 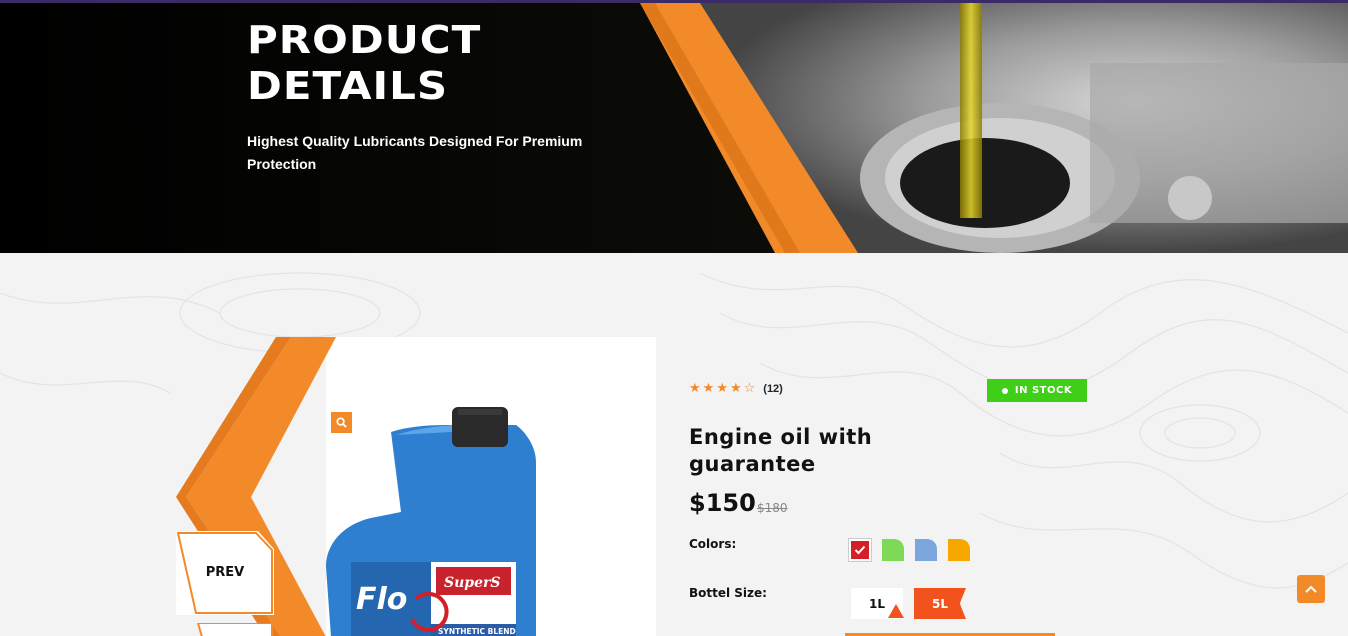 I want to click on size-label: Bottel Size:, so click(x=728, y=593).